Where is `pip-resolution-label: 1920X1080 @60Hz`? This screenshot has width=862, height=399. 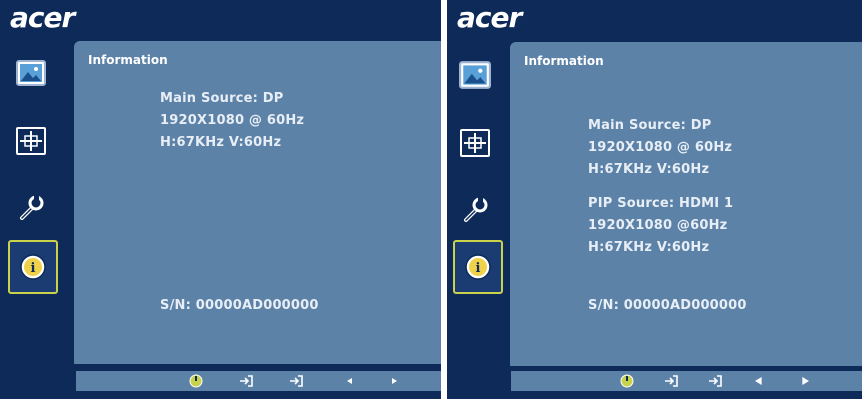
pip-resolution-label: 1920X1080 @60Hz is located at coordinates (658, 225).